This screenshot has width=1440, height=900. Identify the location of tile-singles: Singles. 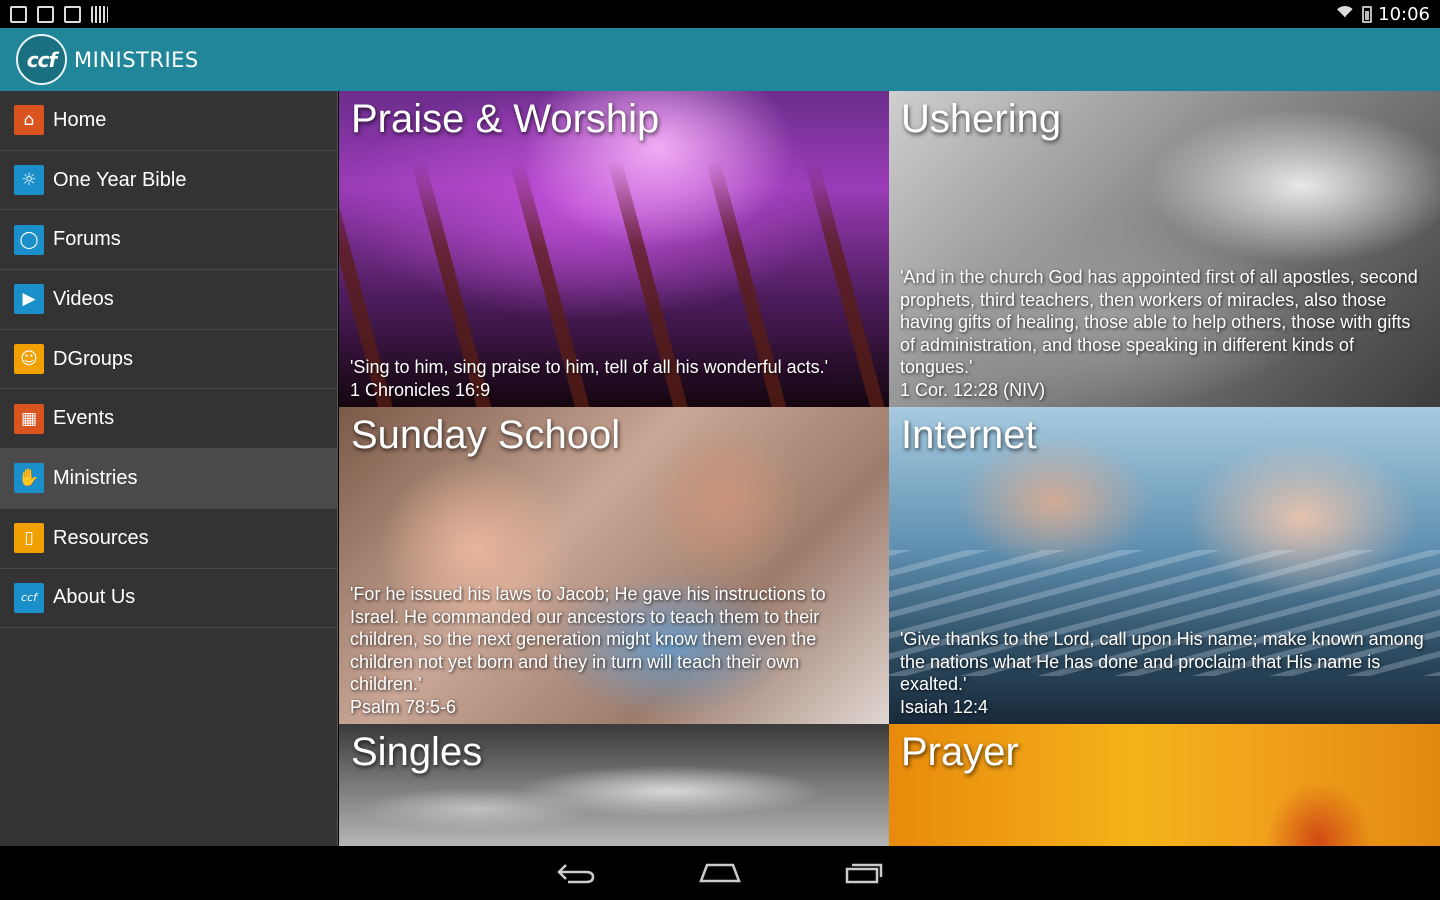
(614, 785).